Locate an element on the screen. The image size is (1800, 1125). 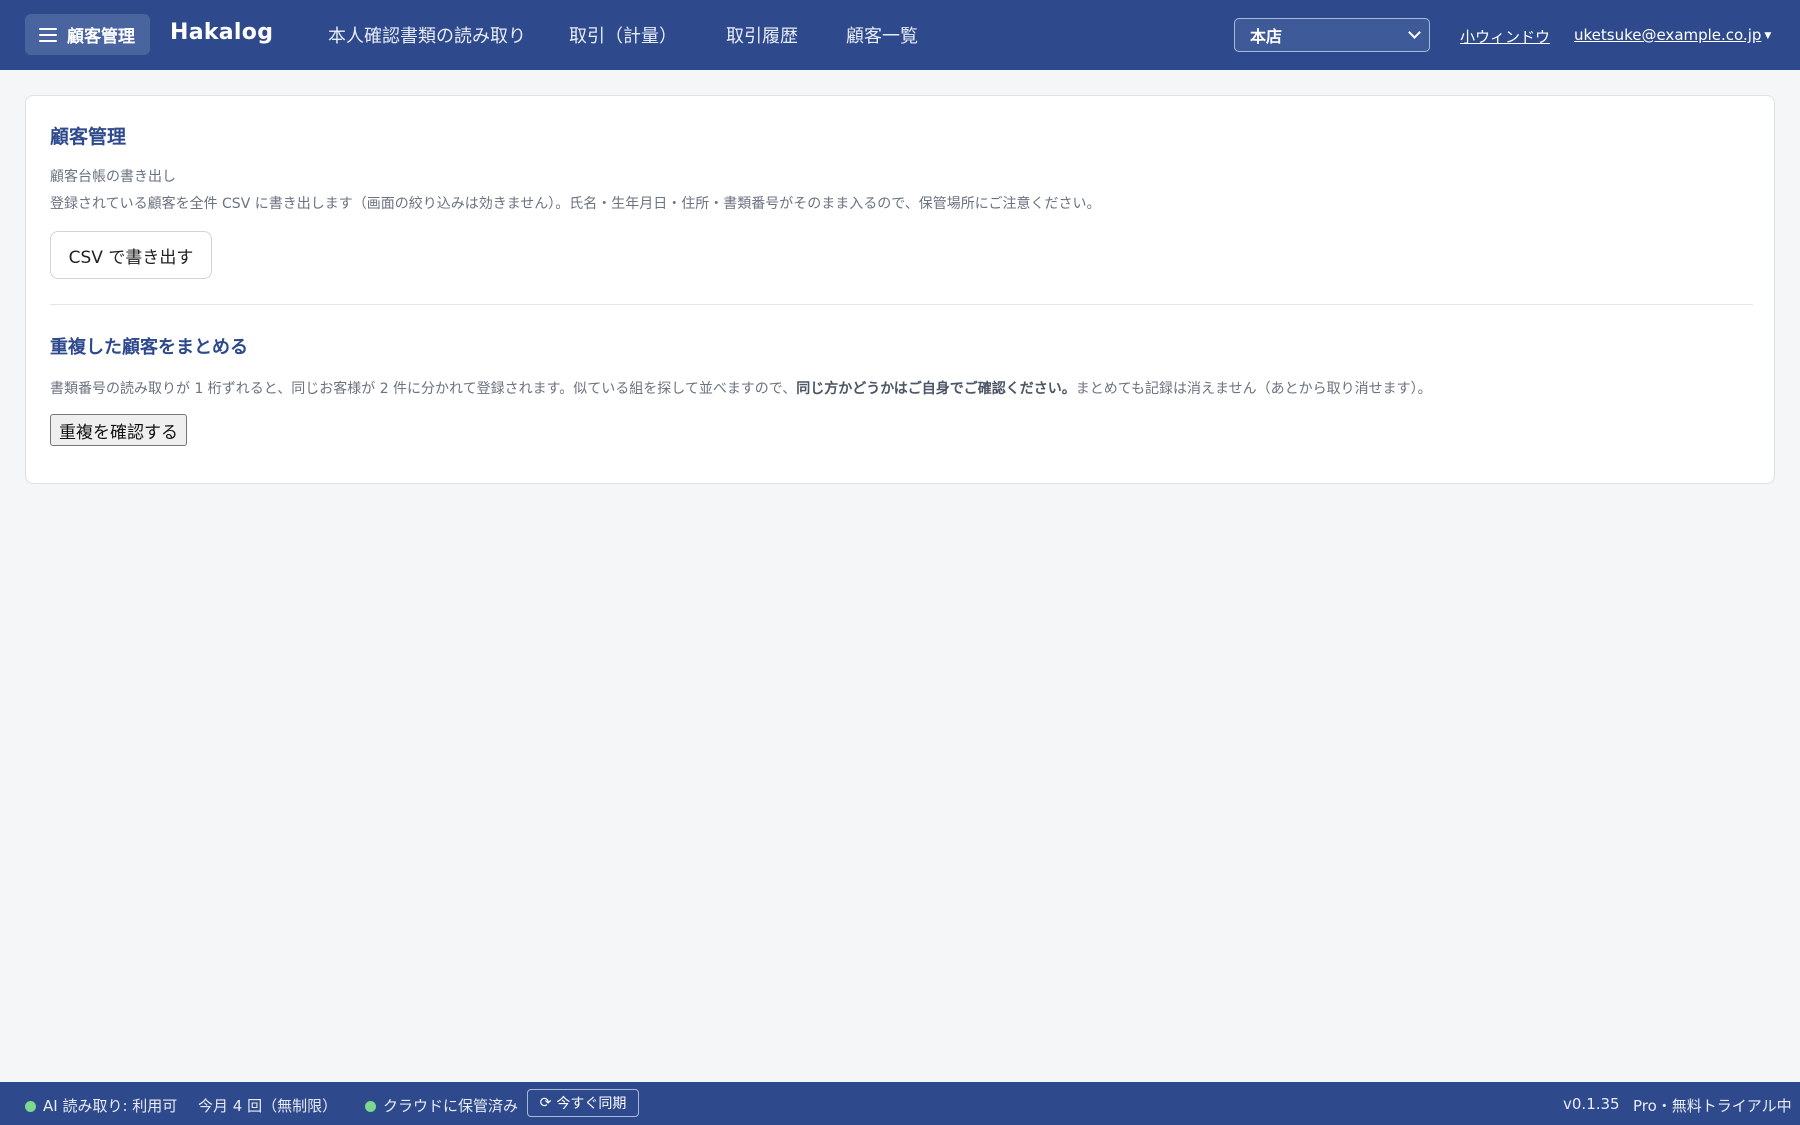
plan-status: Pro・無料トライアル中 is located at coordinates (1712, 1106).